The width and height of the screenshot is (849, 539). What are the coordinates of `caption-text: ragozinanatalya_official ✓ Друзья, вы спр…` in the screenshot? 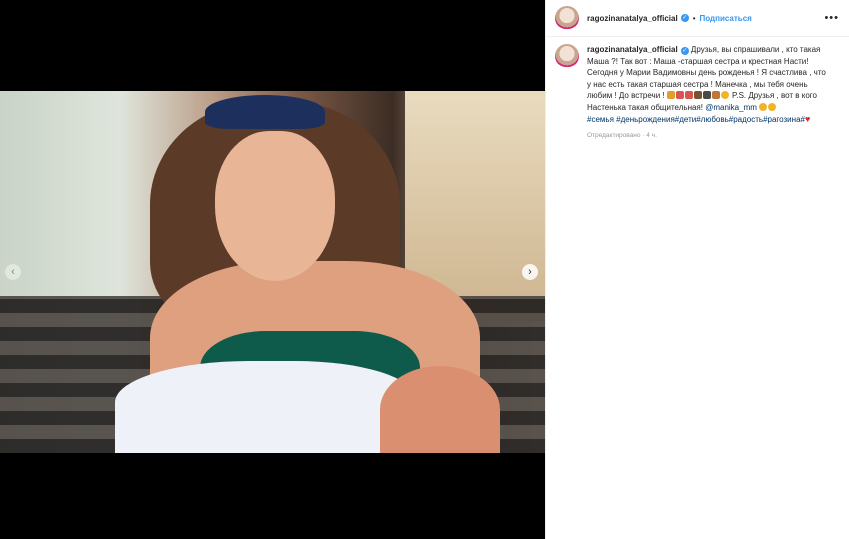 It's located at (707, 84).